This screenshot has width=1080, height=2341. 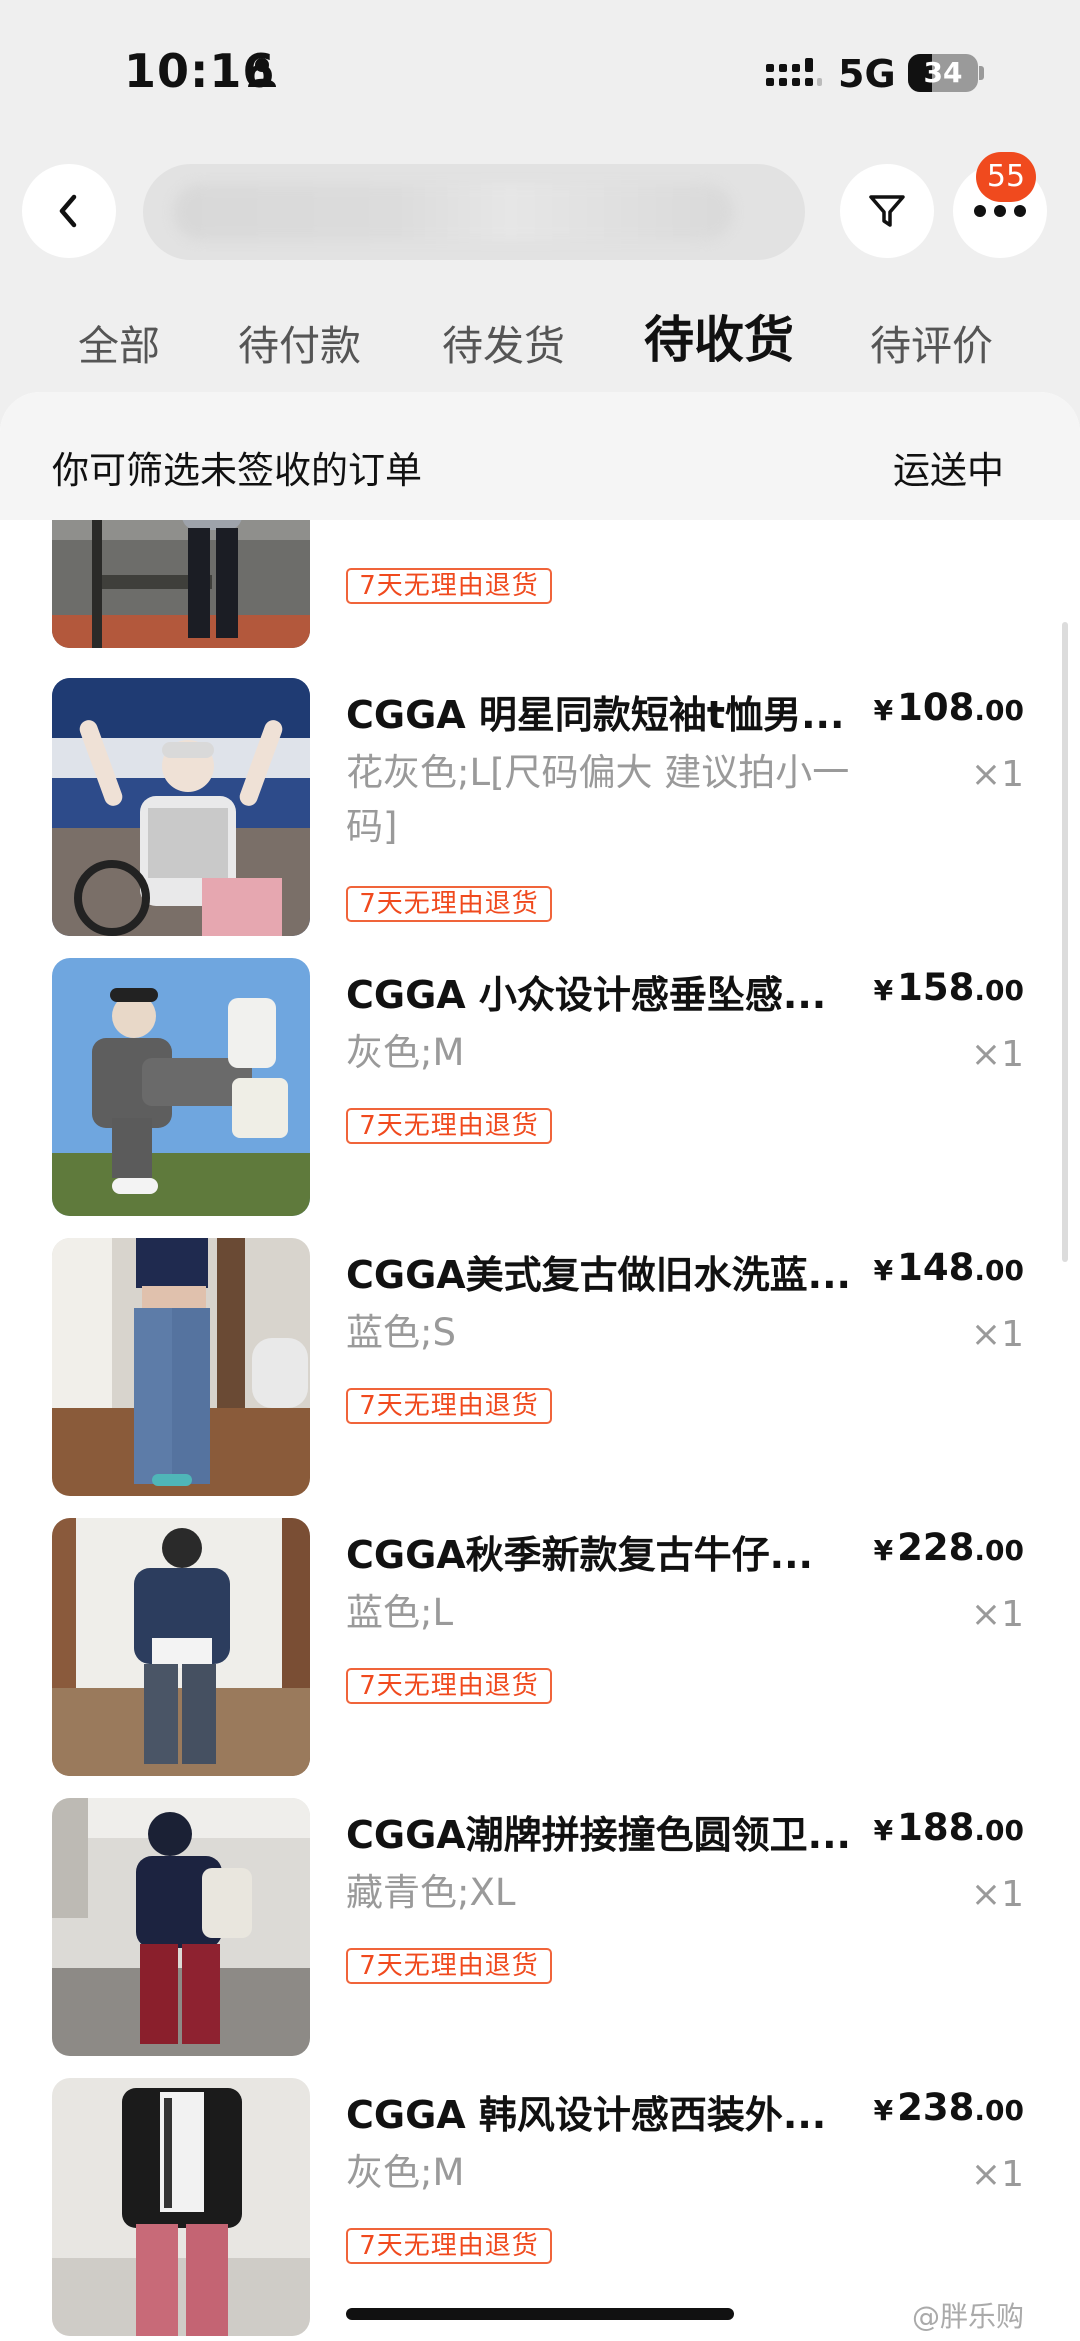 What do you see at coordinates (867, 74) in the screenshot?
I see `network-label: 5G` at bounding box center [867, 74].